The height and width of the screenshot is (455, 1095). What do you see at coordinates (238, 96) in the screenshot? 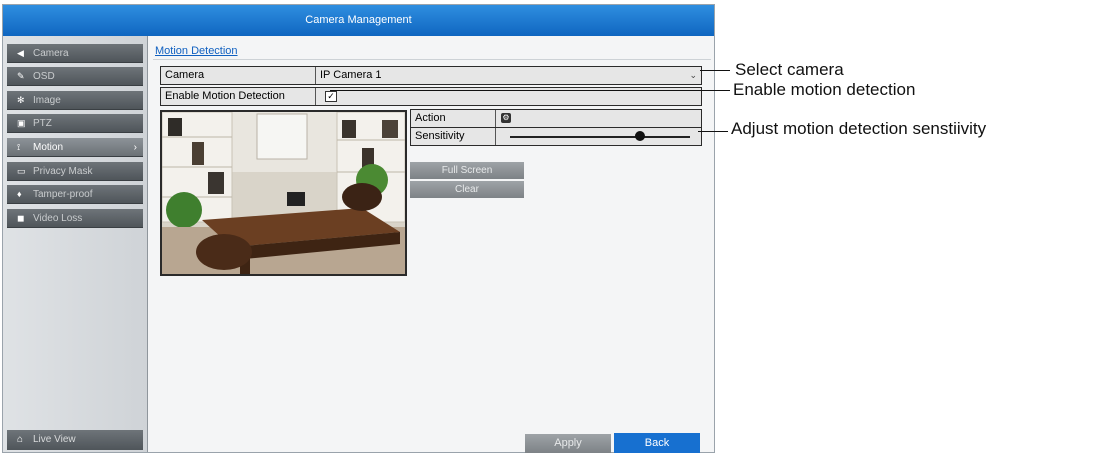
I see `enable-motion-label: Enable Motion Detection` at bounding box center [238, 96].